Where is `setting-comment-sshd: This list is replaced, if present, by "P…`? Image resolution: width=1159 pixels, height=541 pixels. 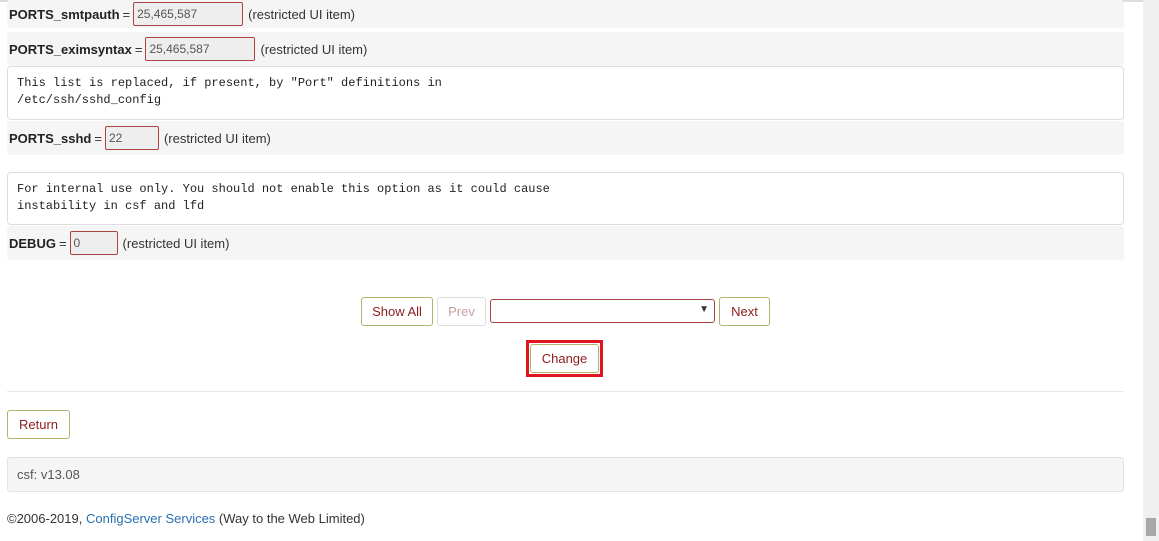
setting-comment-sshd: This list is replaced, if present, by "P… is located at coordinates (565, 93).